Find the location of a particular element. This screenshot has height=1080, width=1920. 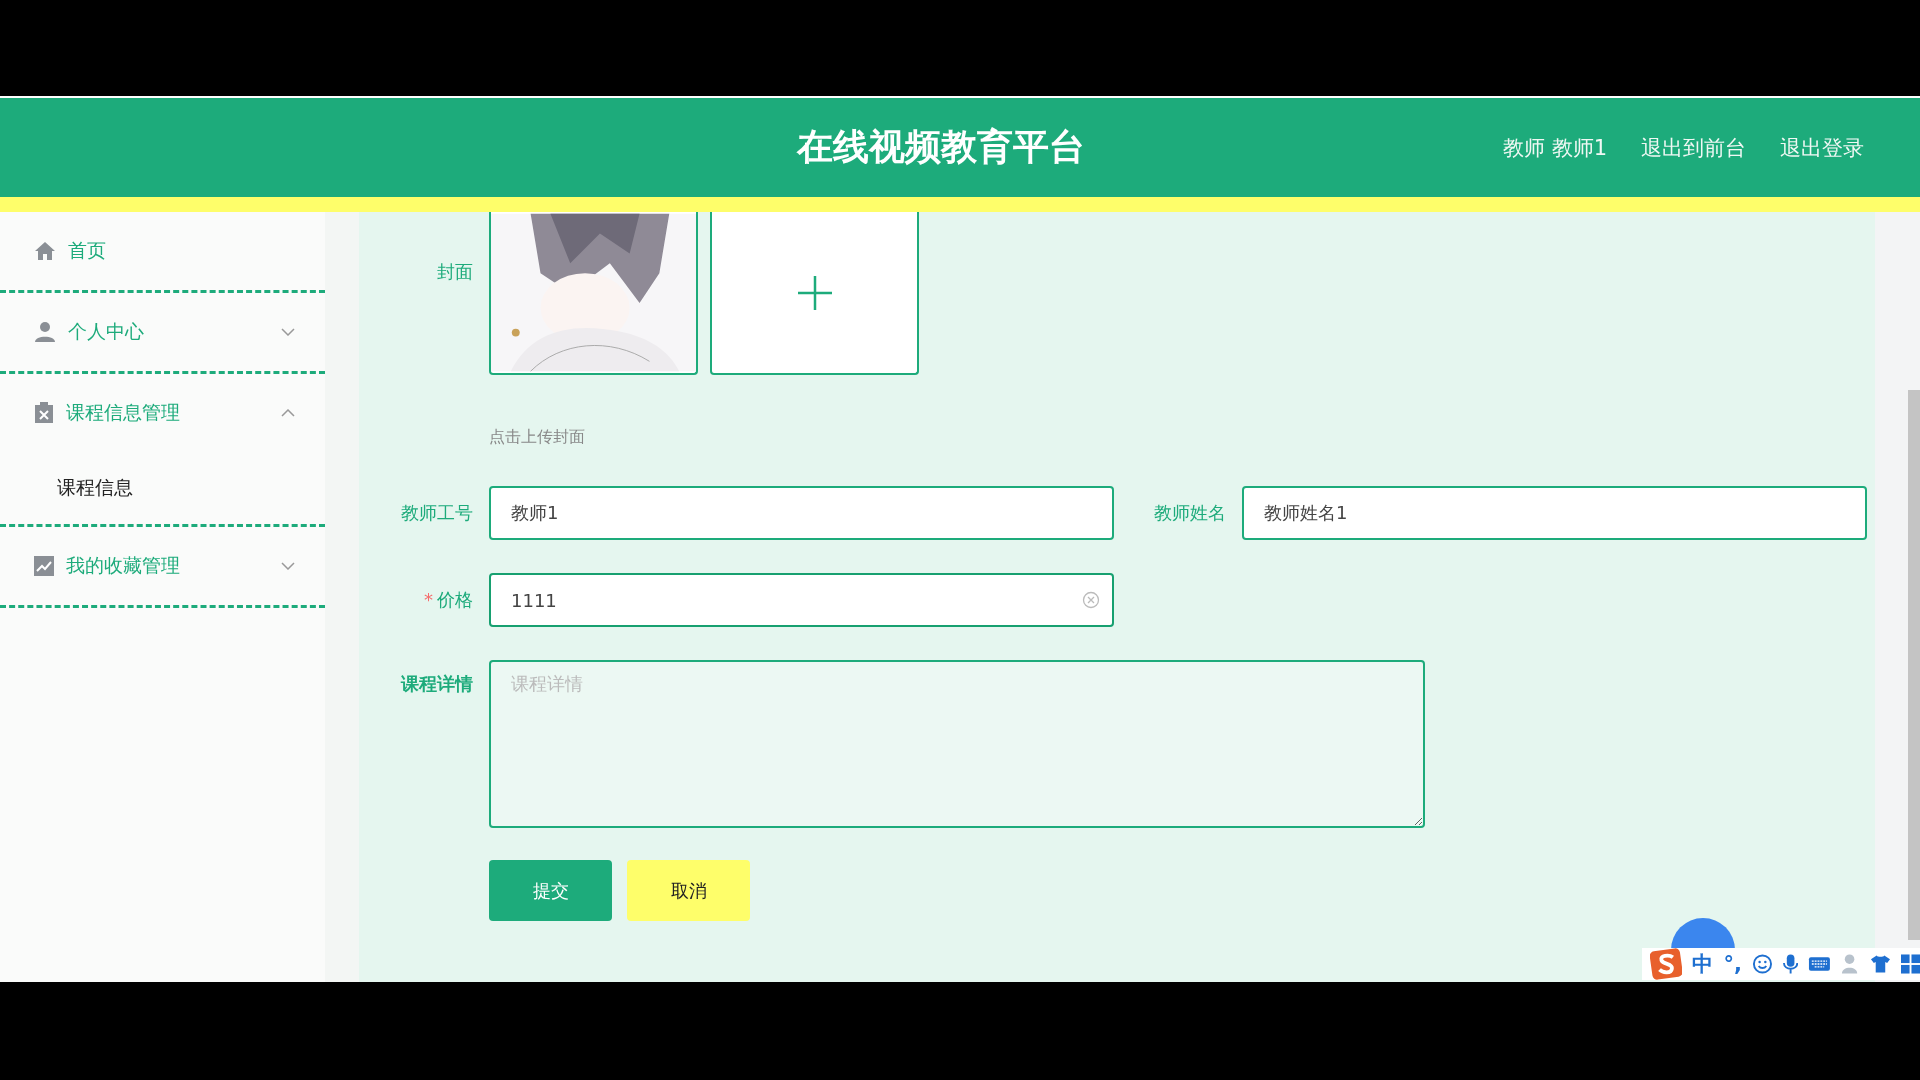

site-title: 在线视频教育平台 is located at coordinates (941, 147).